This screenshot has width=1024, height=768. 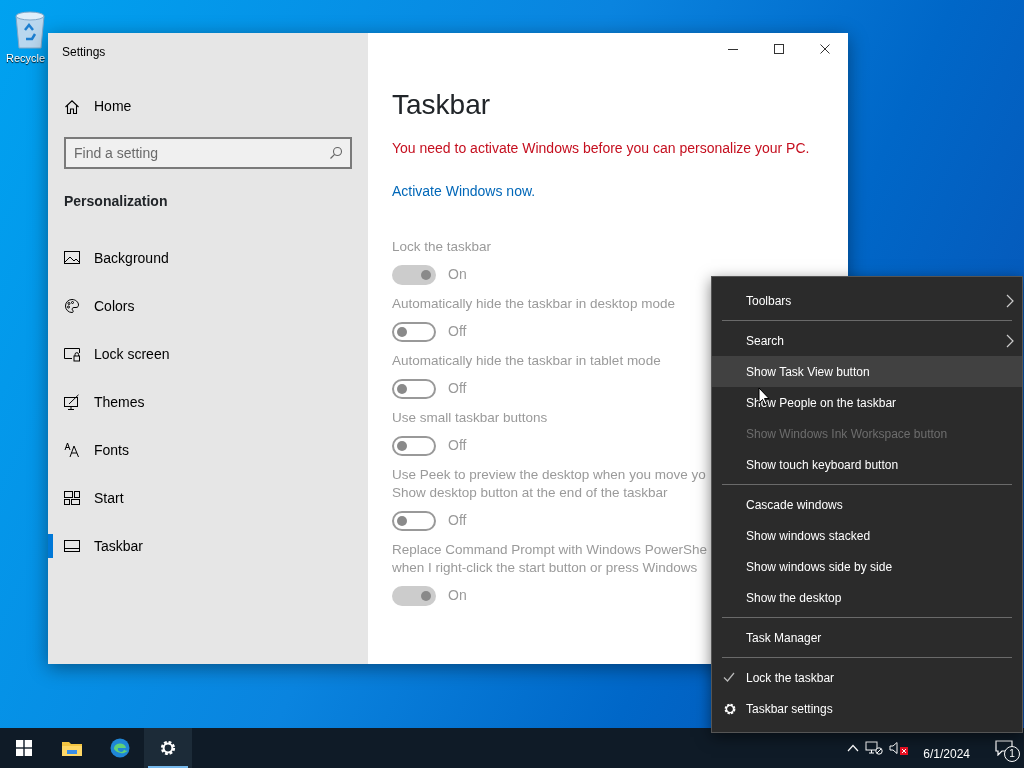 What do you see at coordinates (867, 371) in the screenshot?
I see `menu-item: Show Task View button` at bounding box center [867, 371].